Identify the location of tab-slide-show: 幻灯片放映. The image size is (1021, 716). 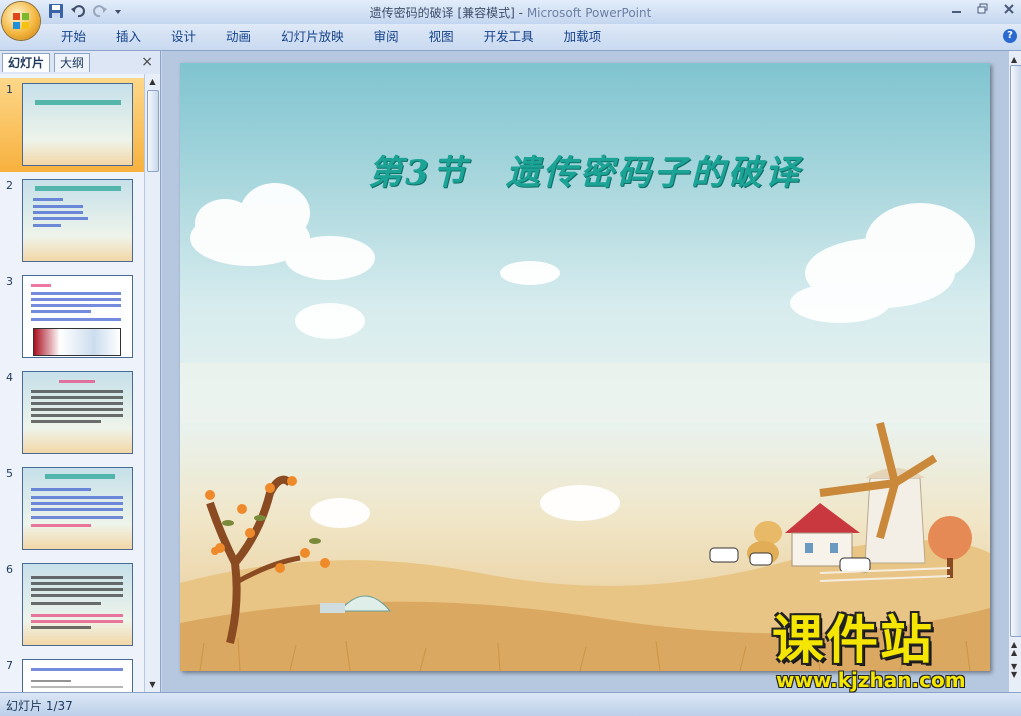
(312, 37).